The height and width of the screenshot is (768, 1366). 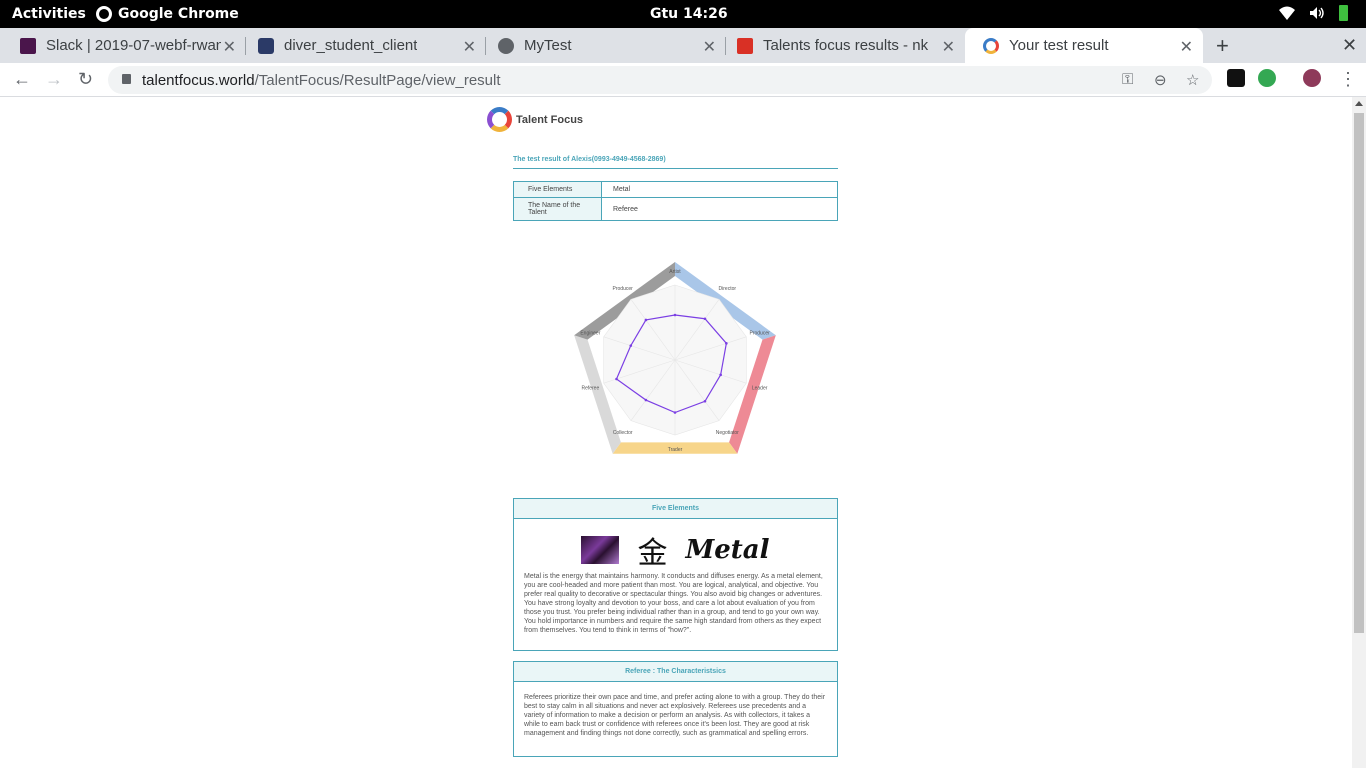 I want to click on url-domain: talentfocus.world, so click(x=198, y=80).